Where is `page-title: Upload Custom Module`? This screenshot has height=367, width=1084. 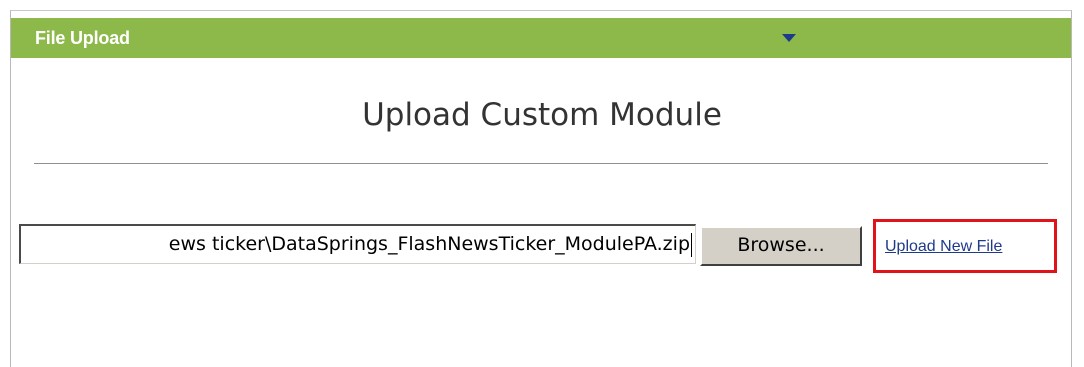 page-title: Upload Custom Module is located at coordinates (542, 115).